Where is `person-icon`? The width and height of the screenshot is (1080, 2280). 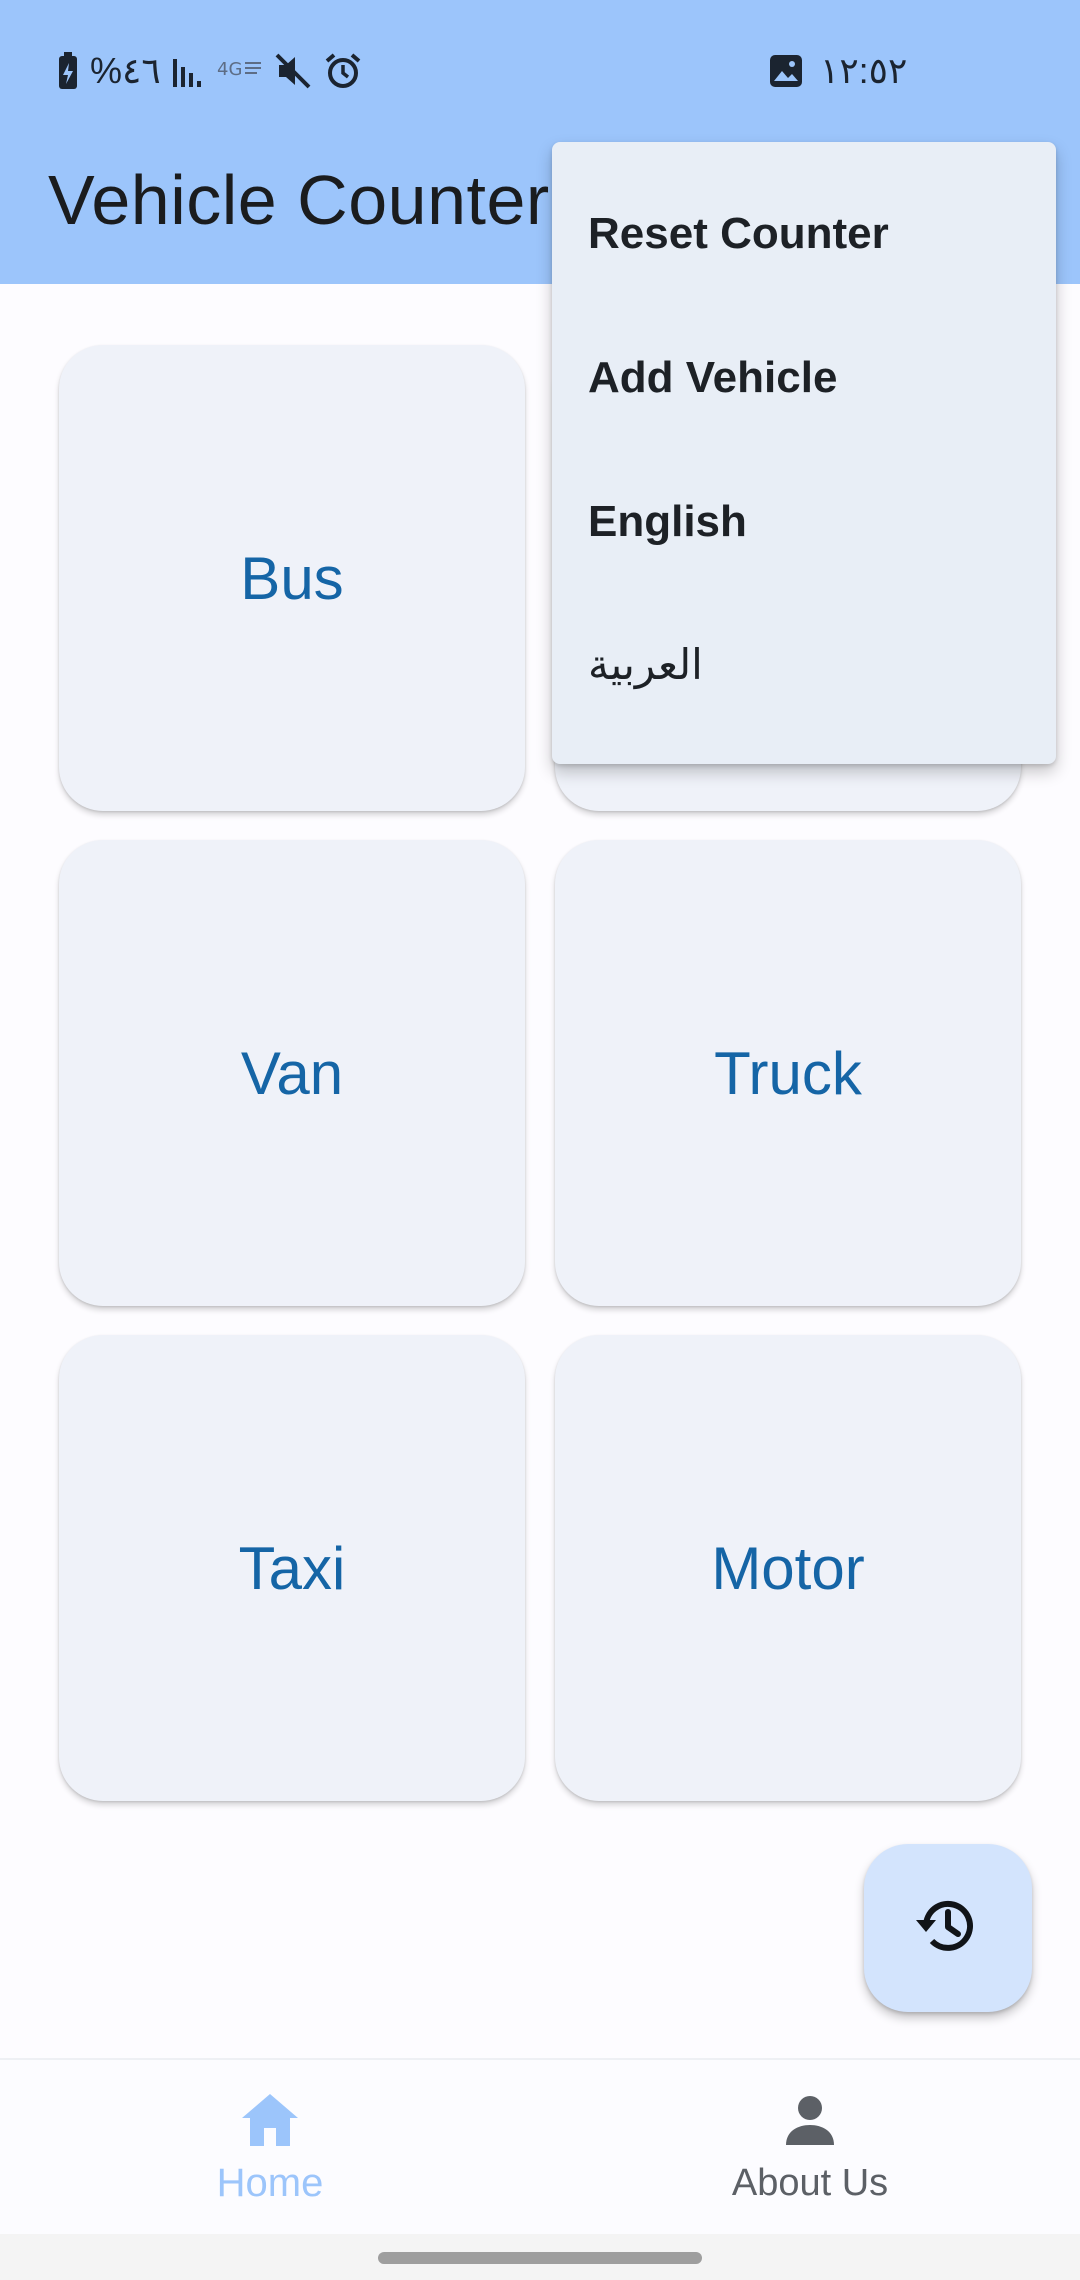
person-icon is located at coordinates (810, 2123).